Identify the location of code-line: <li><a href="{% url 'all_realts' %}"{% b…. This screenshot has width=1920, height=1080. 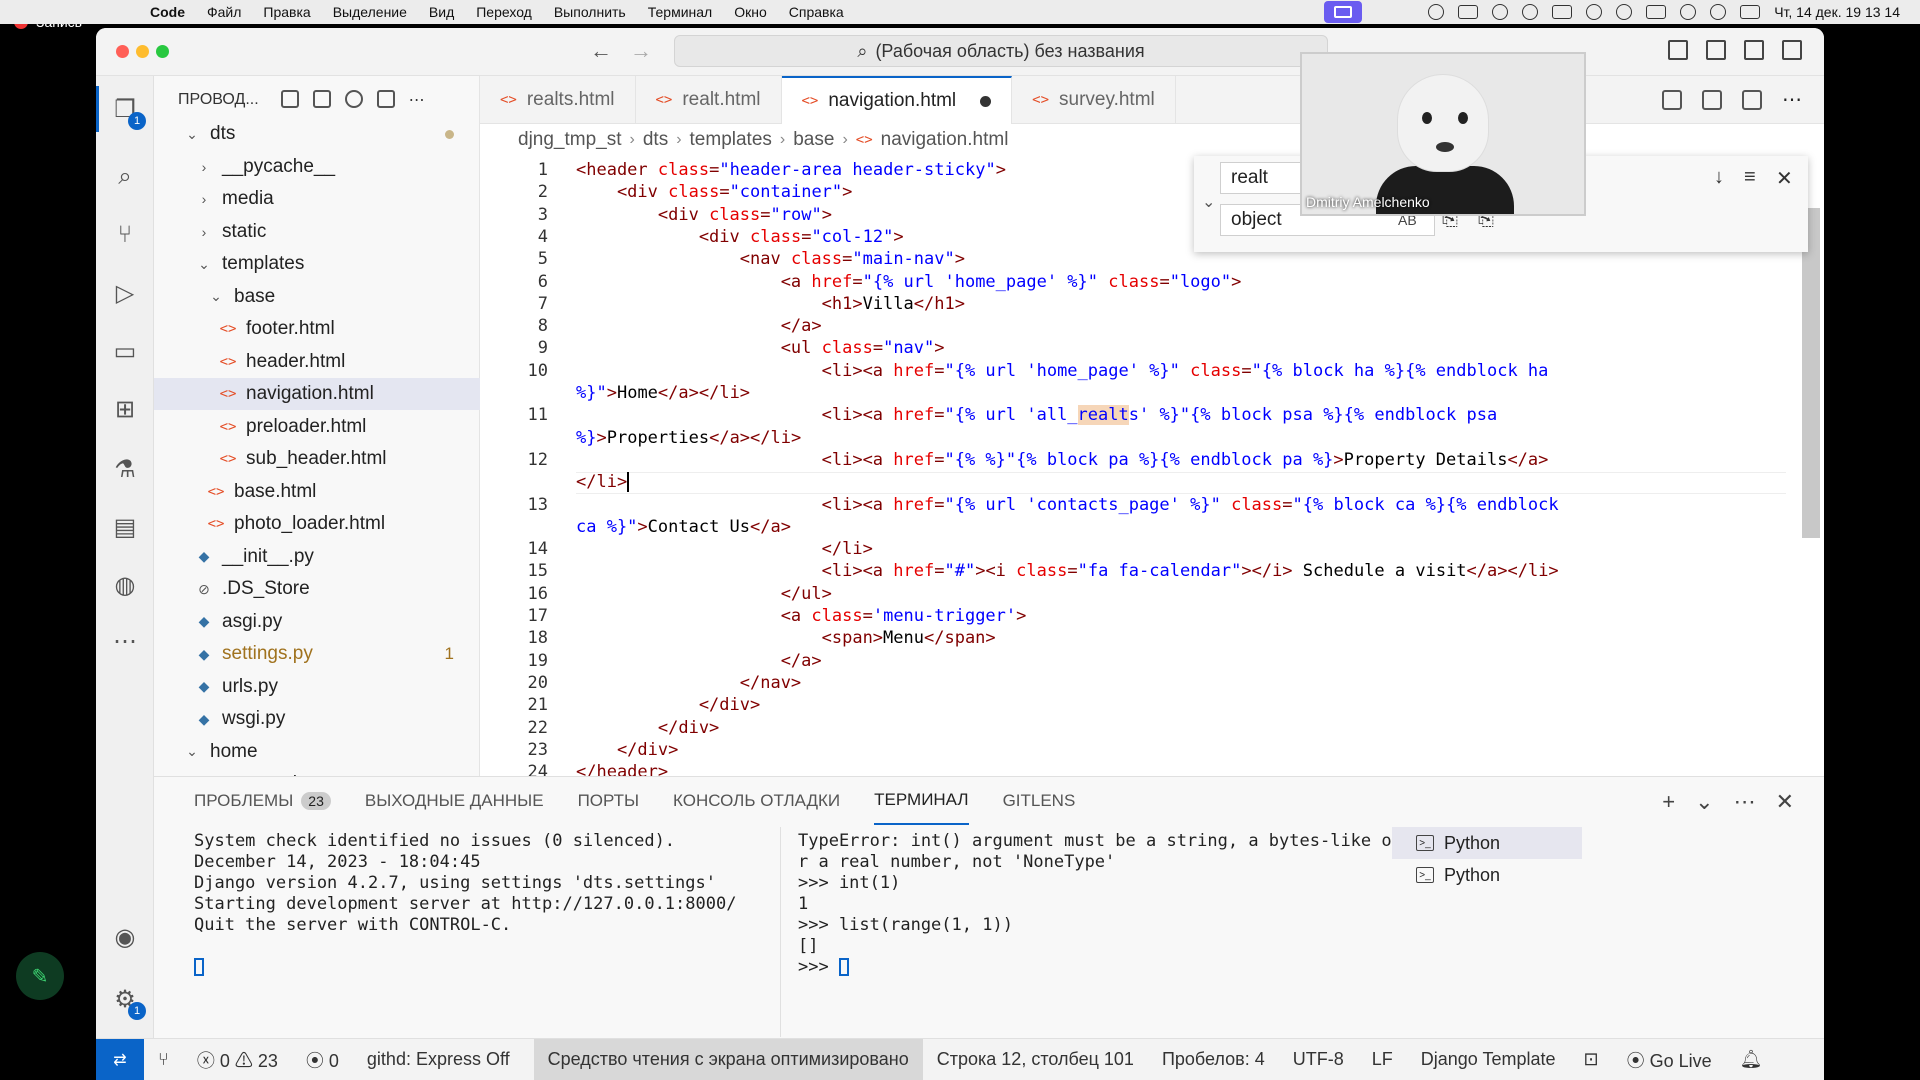
(1036, 415).